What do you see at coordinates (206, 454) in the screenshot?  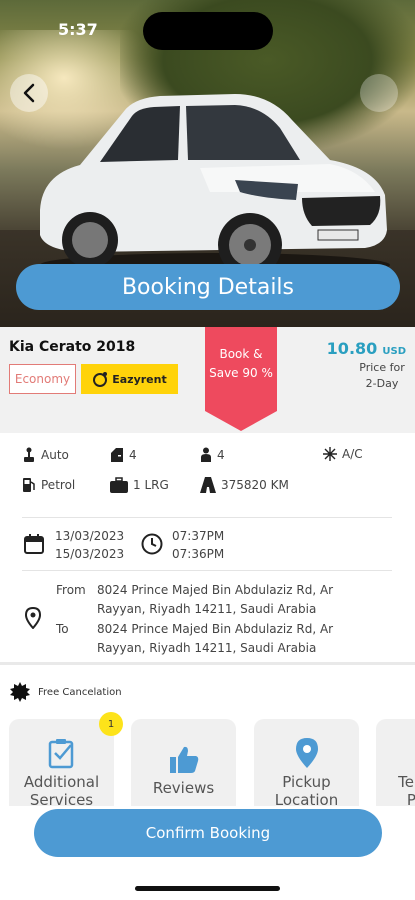 I see `person-icon` at bounding box center [206, 454].